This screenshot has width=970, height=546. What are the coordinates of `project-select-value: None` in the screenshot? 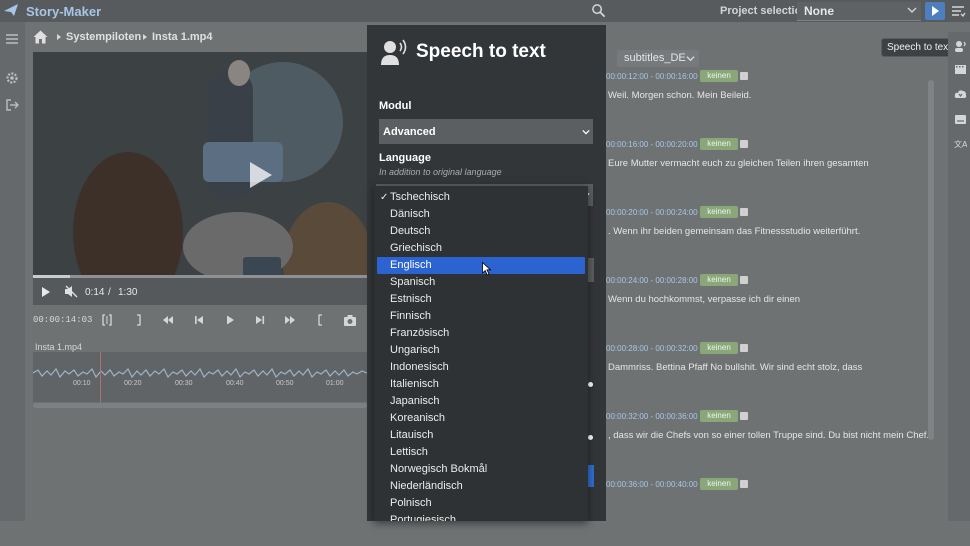 It's located at (819, 11).